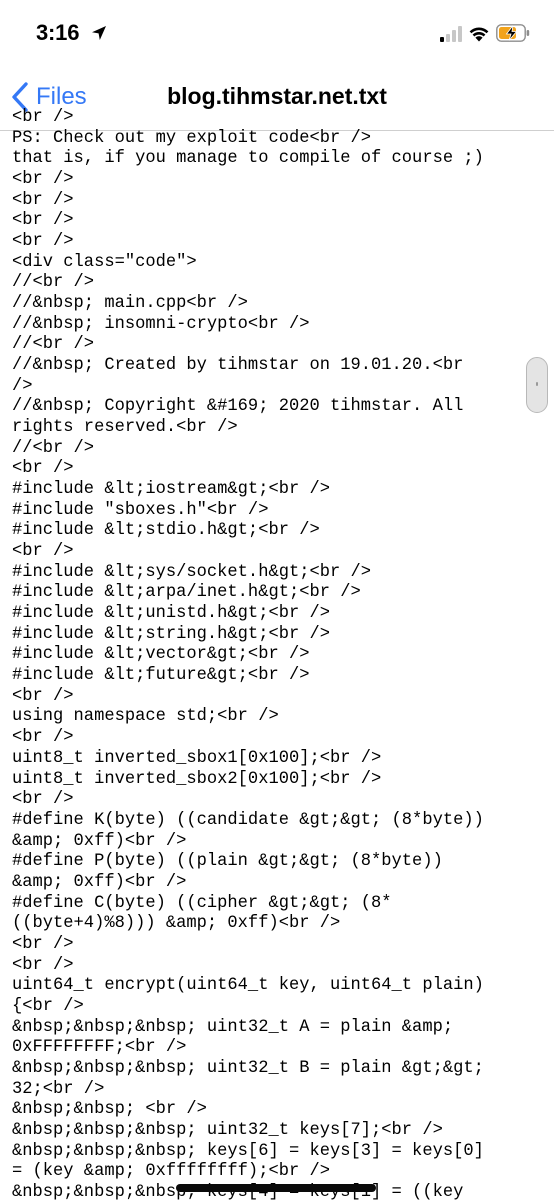  Describe the element at coordinates (104, 262) in the screenshot. I see `document-line: <div class="code">` at that location.